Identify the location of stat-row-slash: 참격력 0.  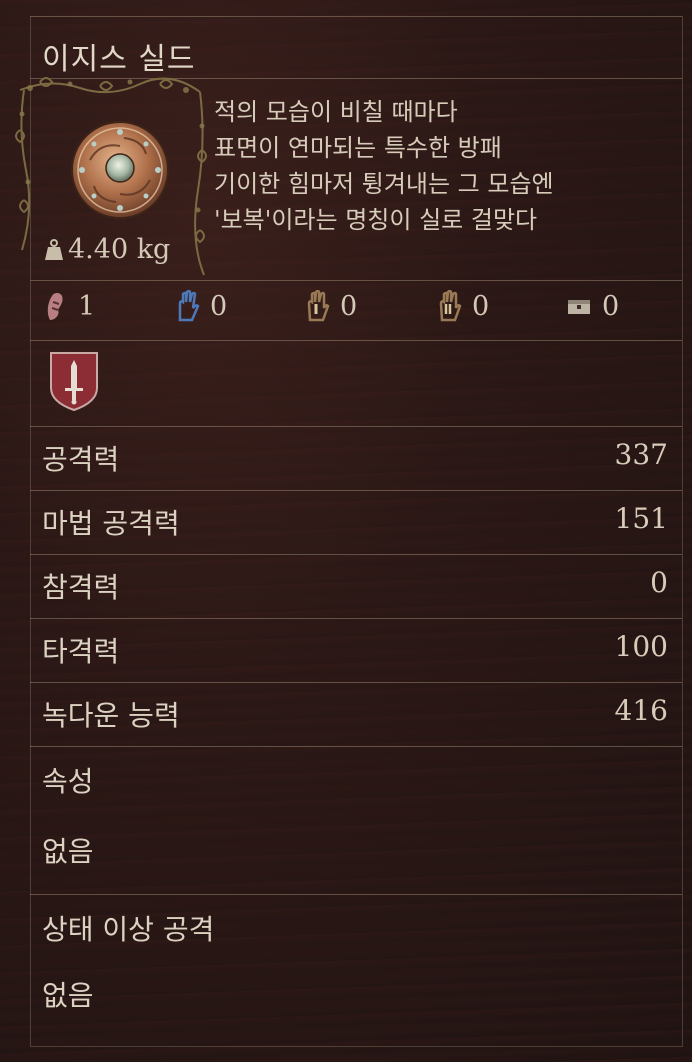
(355, 586).